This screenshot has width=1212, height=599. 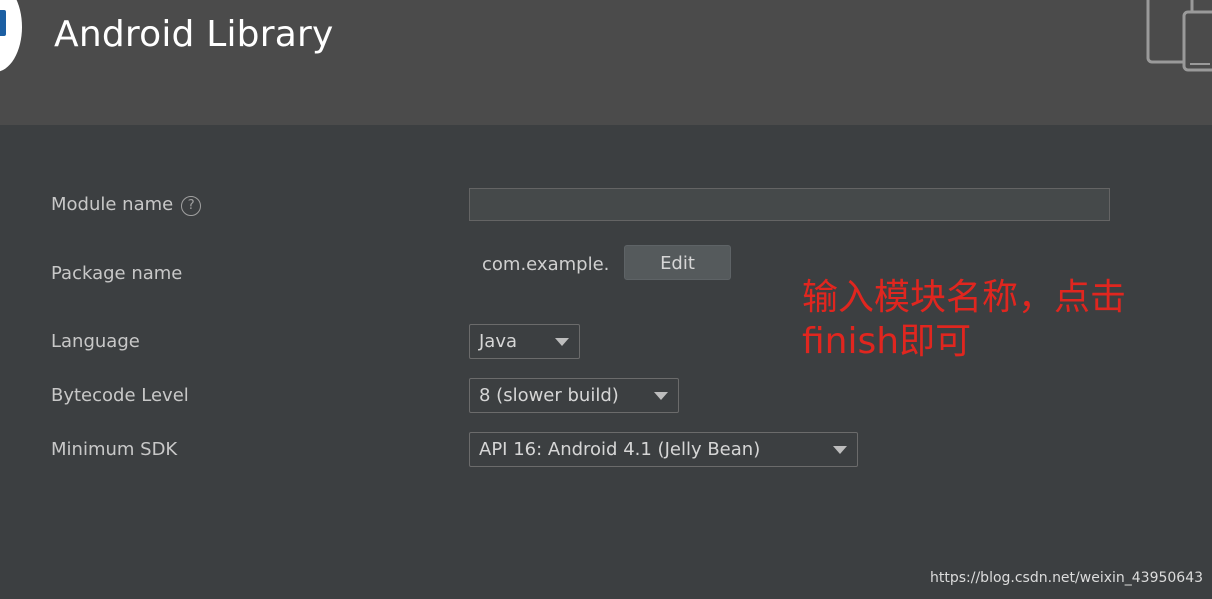 I want to click on tablet-phone-icon, so click(x=1179, y=36).